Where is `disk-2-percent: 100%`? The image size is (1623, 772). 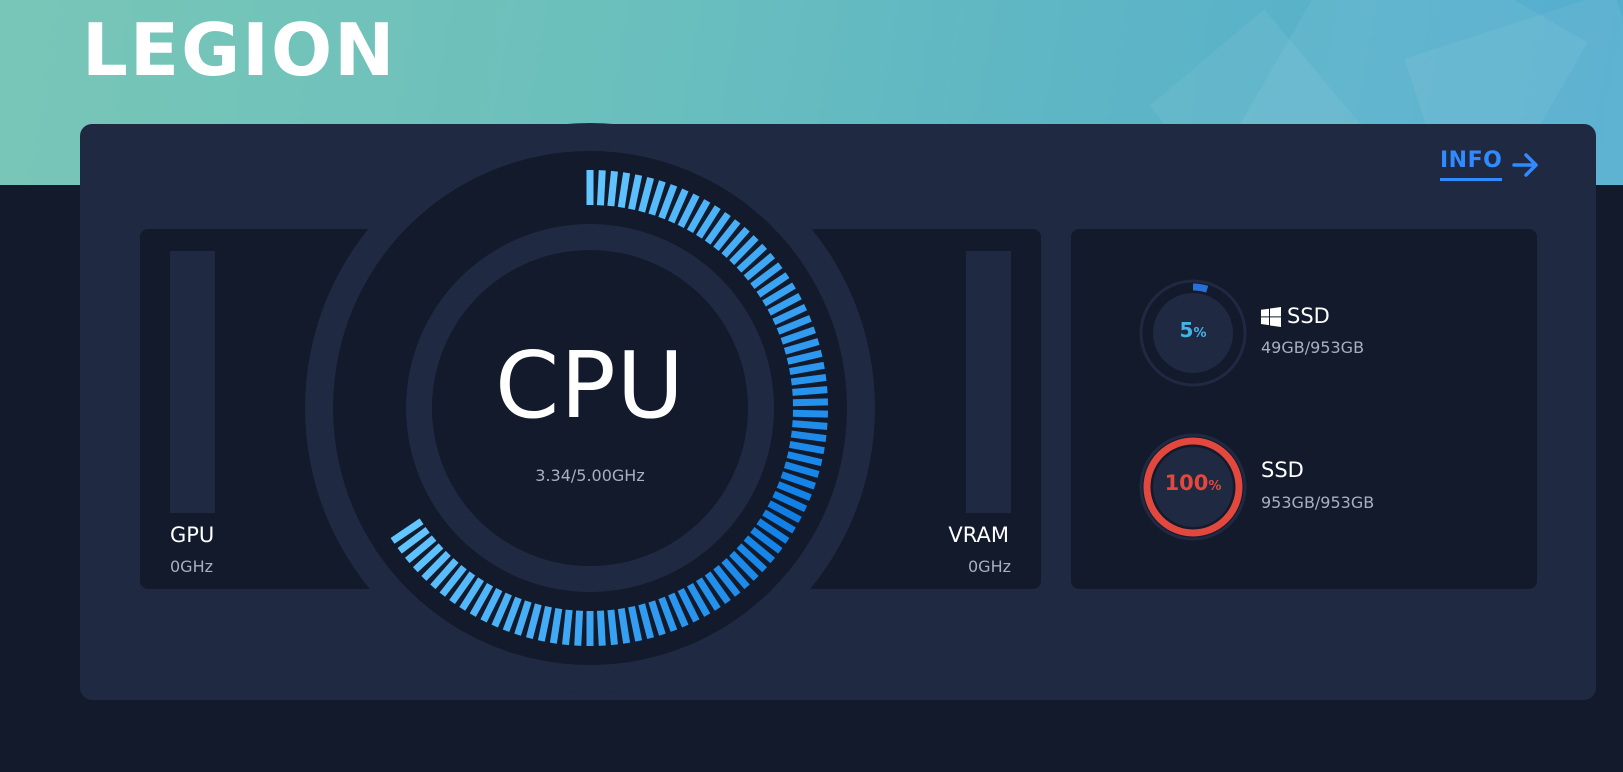 disk-2-percent: 100% is located at coordinates (1193, 483).